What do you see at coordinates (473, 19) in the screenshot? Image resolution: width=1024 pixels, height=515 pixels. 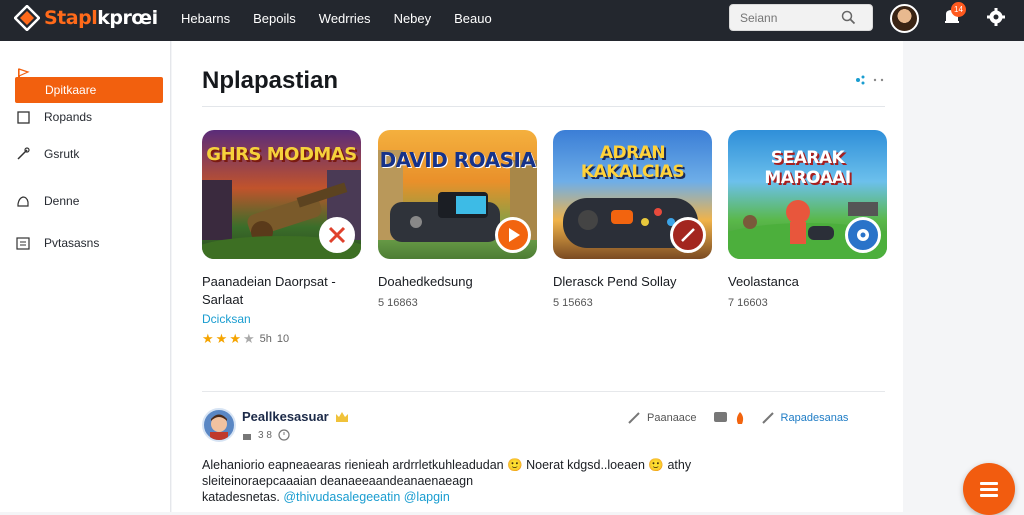 I see `nav-link-5: Beauo` at bounding box center [473, 19].